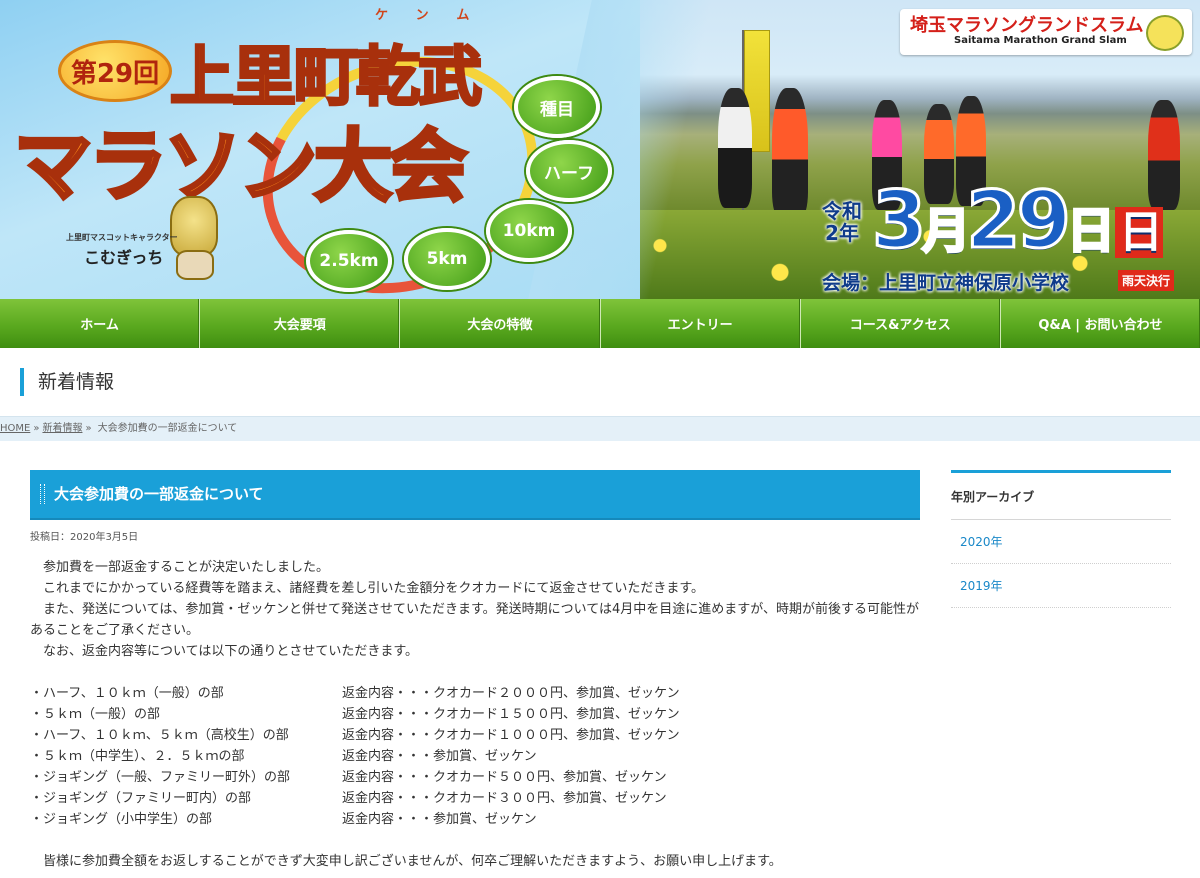 This screenshot has height=878, width=1200. What do you see at coordinates (1040, 40) in the screenshot?
I see `grand-slam-subtitle: Saitama Marathon Grand Slam` at bounding box center [1040, 40].